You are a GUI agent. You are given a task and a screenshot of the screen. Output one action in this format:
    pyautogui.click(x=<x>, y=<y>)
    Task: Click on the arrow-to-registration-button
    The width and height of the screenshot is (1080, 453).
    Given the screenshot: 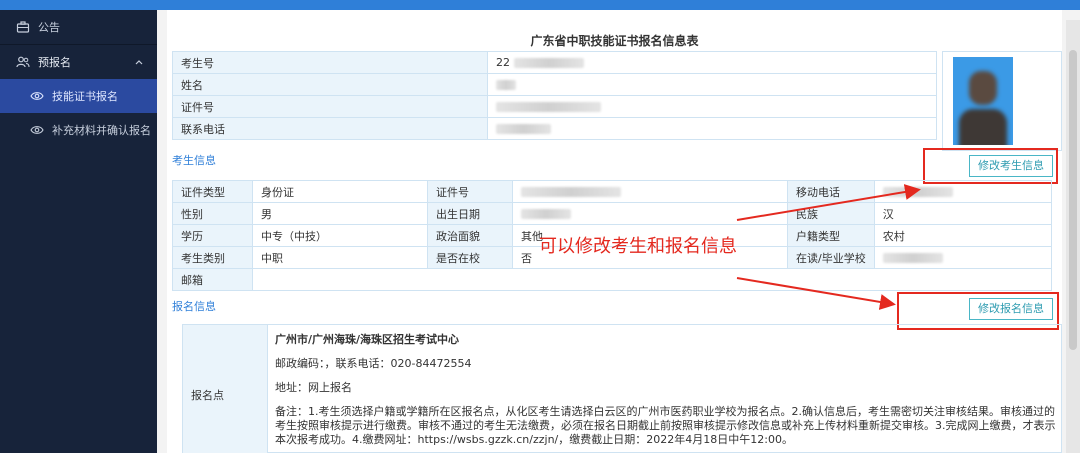 What is the action you would take?
    pyautogui.click(x=816, y=293)
    